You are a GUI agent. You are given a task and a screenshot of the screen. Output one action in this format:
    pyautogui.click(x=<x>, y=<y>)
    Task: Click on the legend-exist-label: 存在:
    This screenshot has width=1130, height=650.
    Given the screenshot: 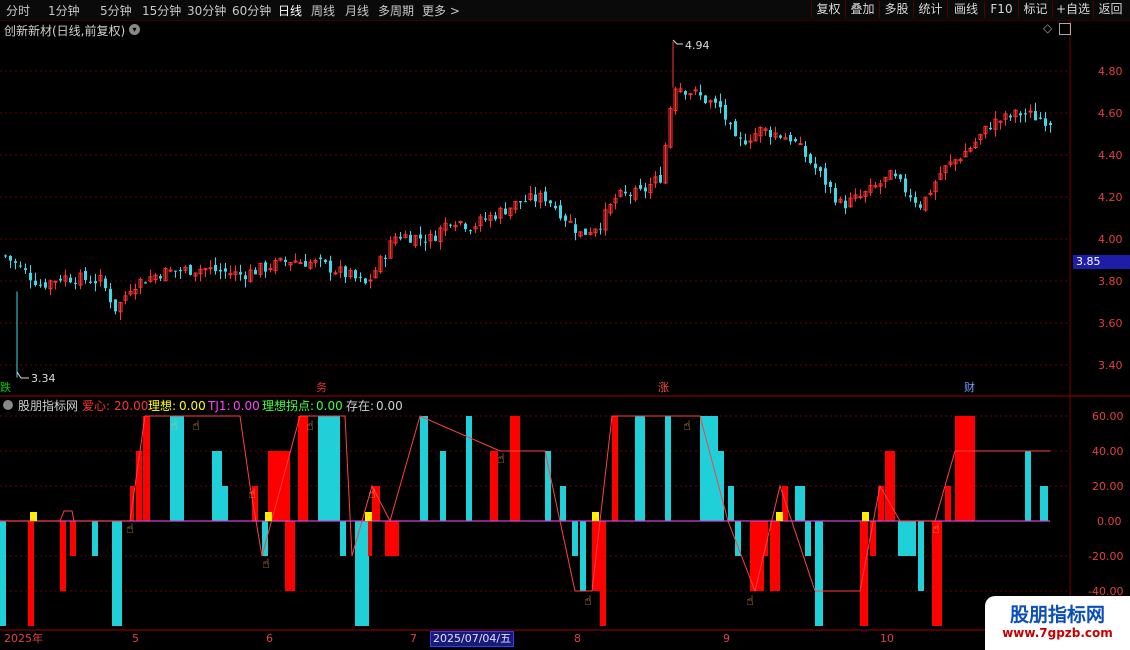 What is the action you would take?
    pyautogui.click(x=360, y=406)
    